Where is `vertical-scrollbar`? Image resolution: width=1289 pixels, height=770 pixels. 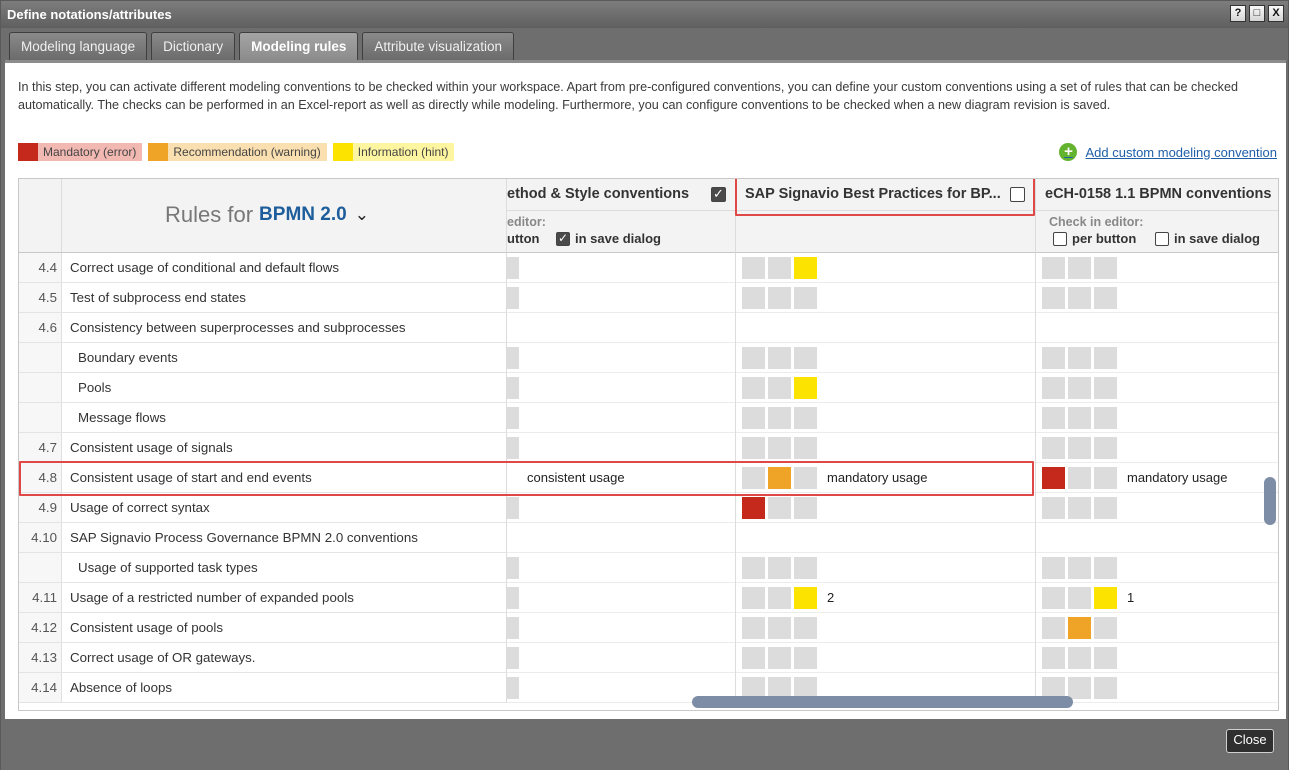 vertical-scrollbar is located at coordinates (1270, 501).